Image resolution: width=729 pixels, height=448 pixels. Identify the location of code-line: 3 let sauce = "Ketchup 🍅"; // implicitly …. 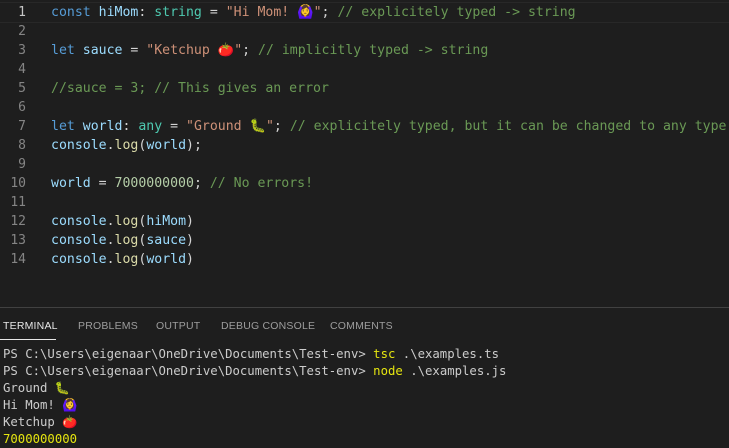
(364, 50).